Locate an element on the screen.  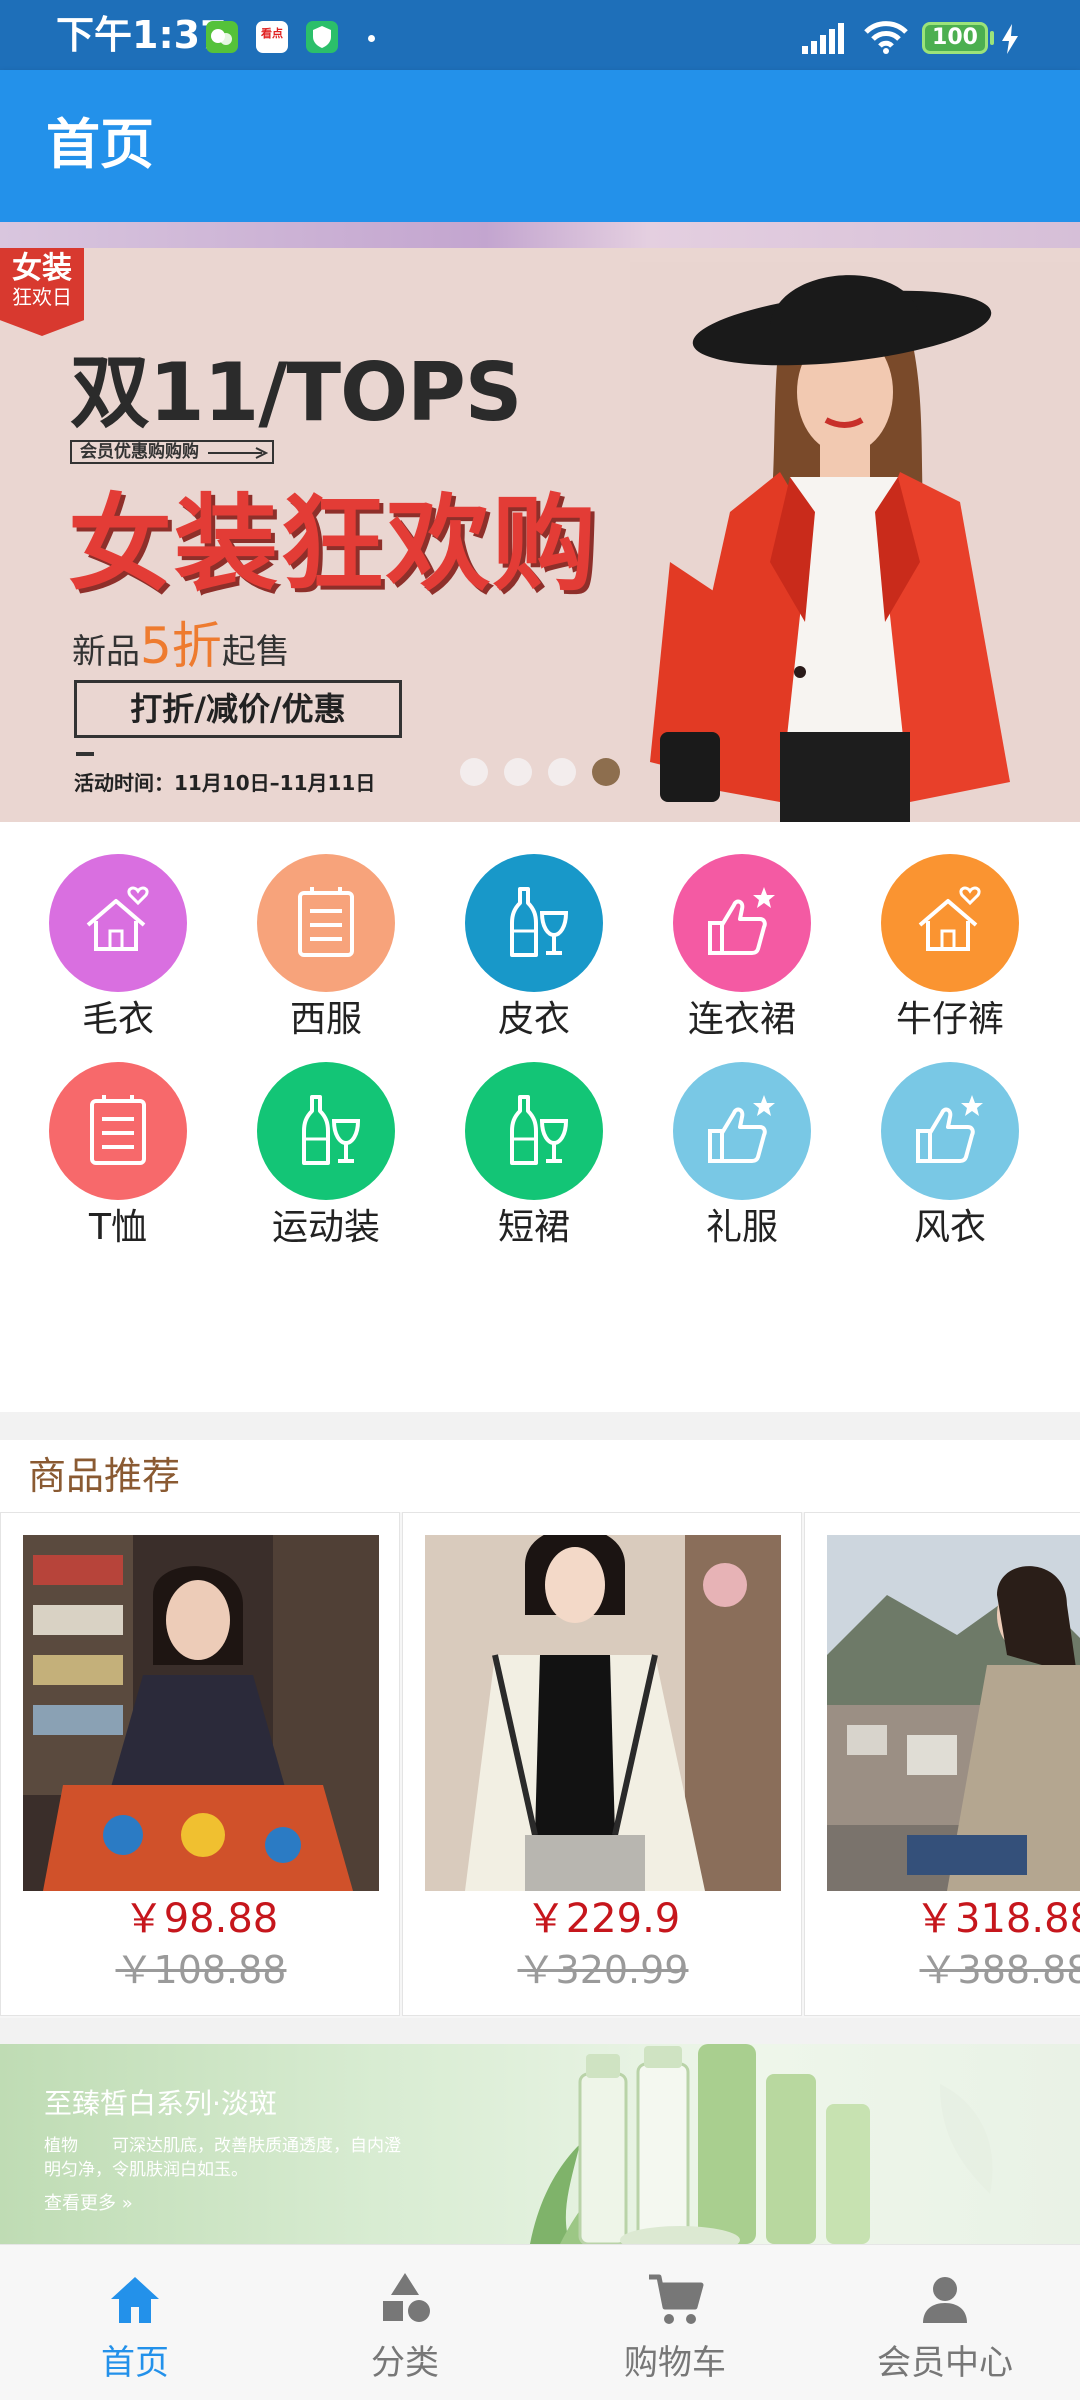
battery-cap is located at coordinates (992, 38).